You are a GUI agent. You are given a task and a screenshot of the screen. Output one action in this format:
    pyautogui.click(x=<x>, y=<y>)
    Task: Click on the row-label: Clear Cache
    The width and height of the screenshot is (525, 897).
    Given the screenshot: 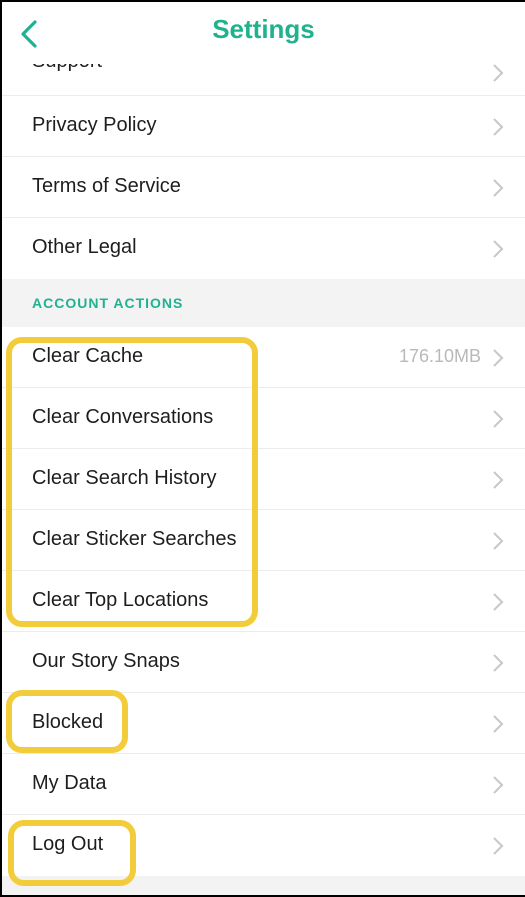 What is the action you would take?
    pyautogui.click(x=88, y=356)
    